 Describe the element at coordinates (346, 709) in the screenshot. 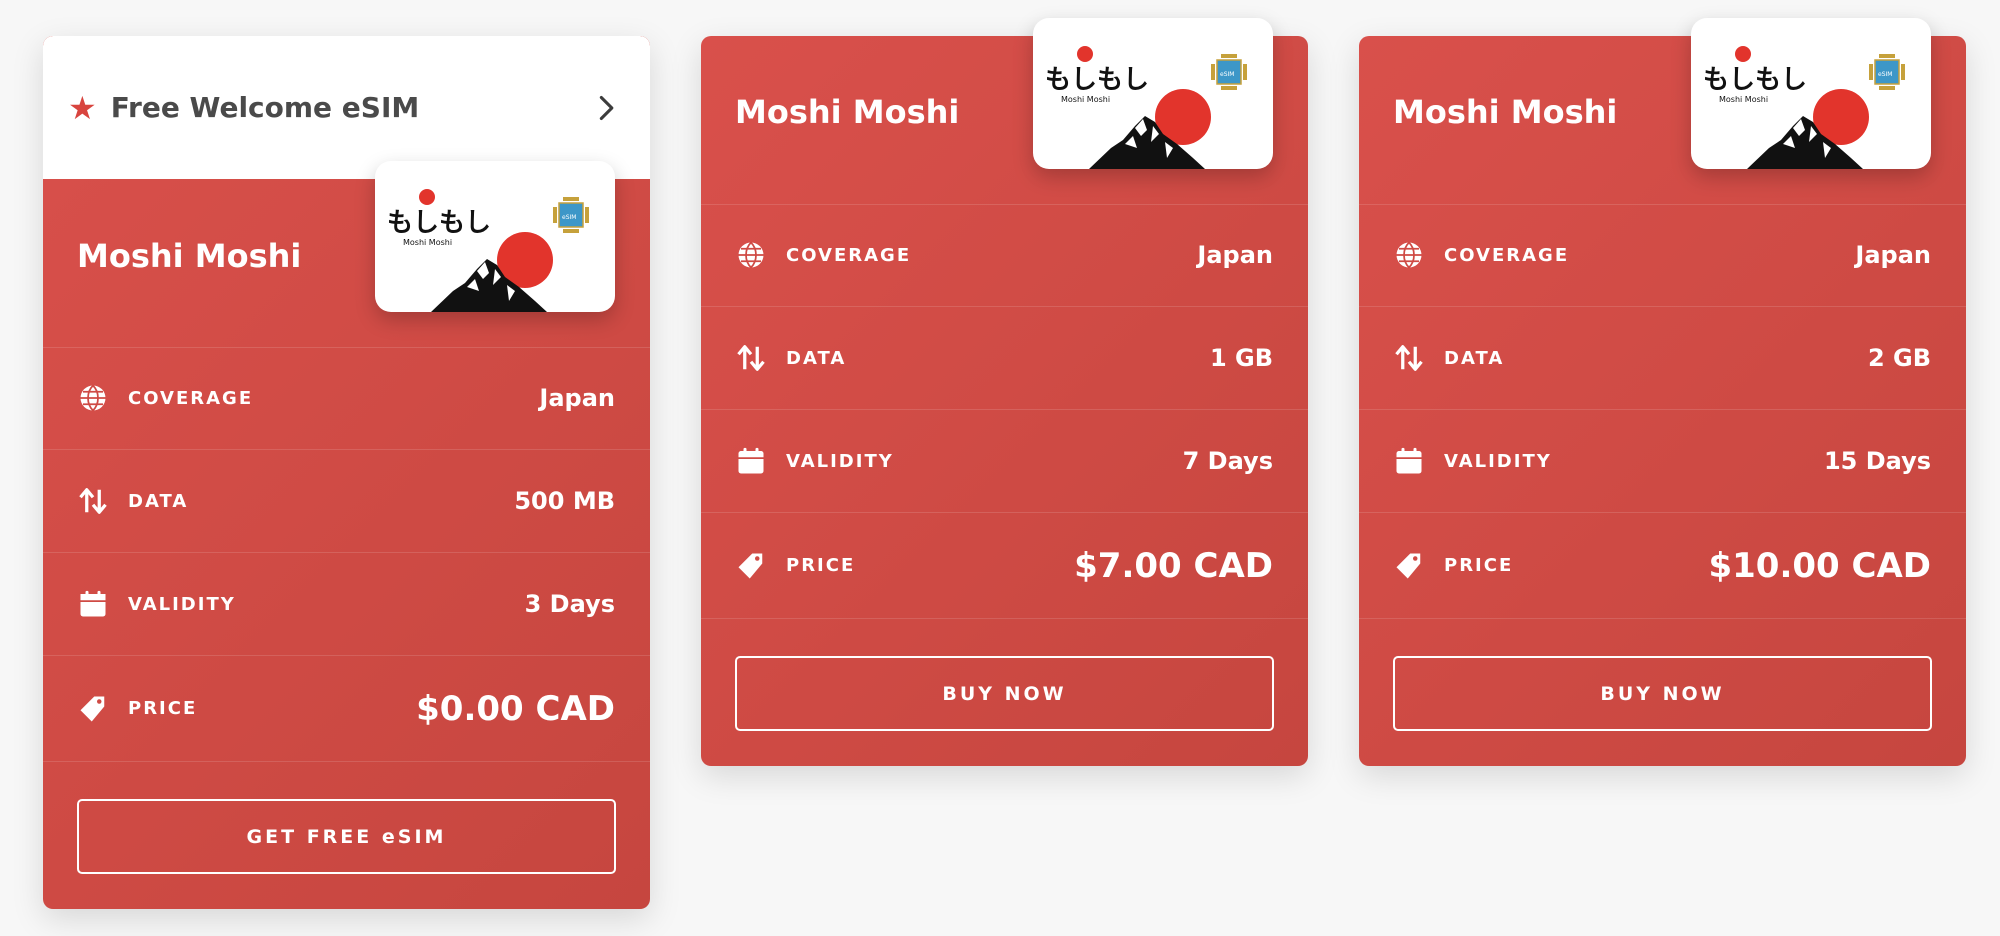

I see `price-row: PRICE $0.00 CAD` at that location.